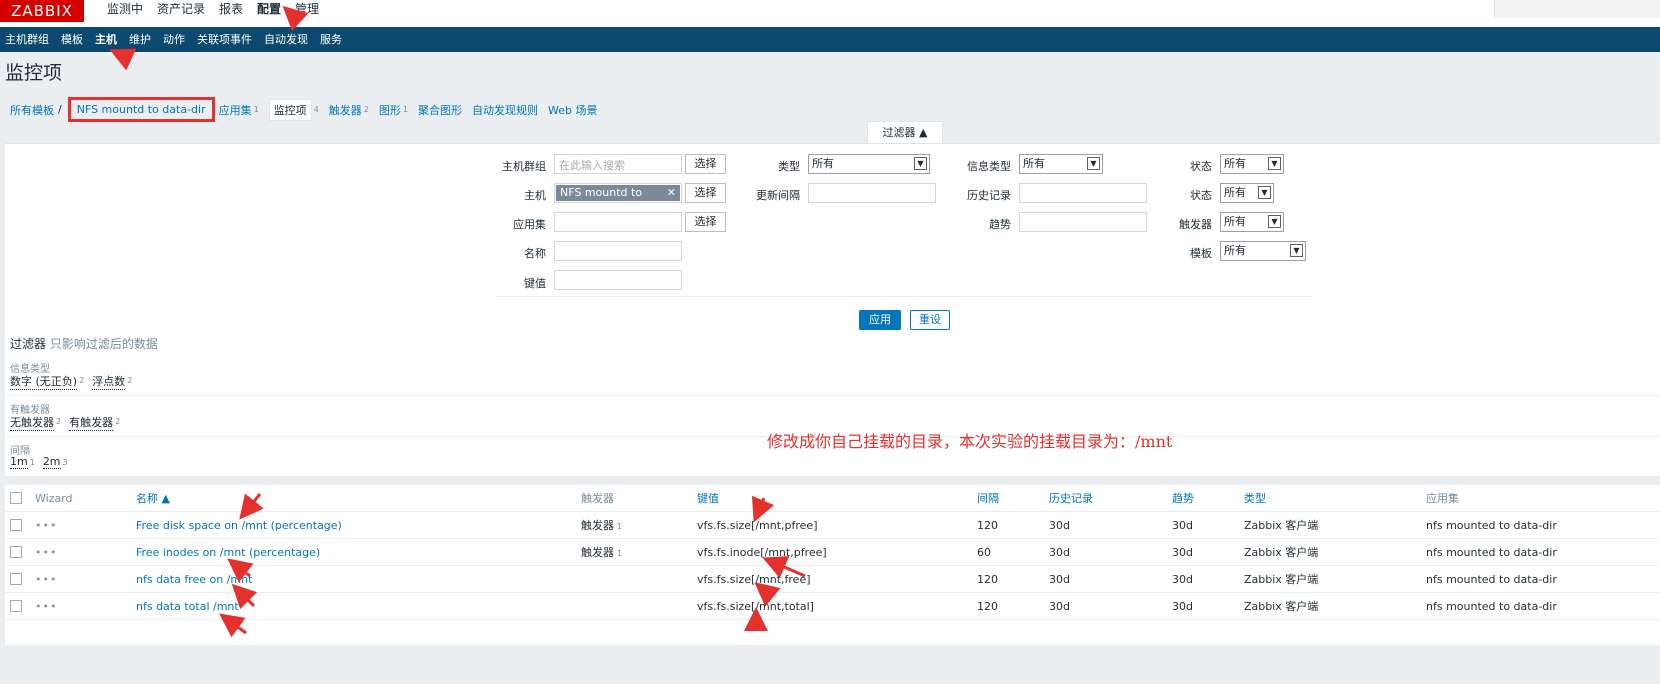  Describe the element at coordinates (1083, 193) in the screenshot. I see `history-input` at that location.